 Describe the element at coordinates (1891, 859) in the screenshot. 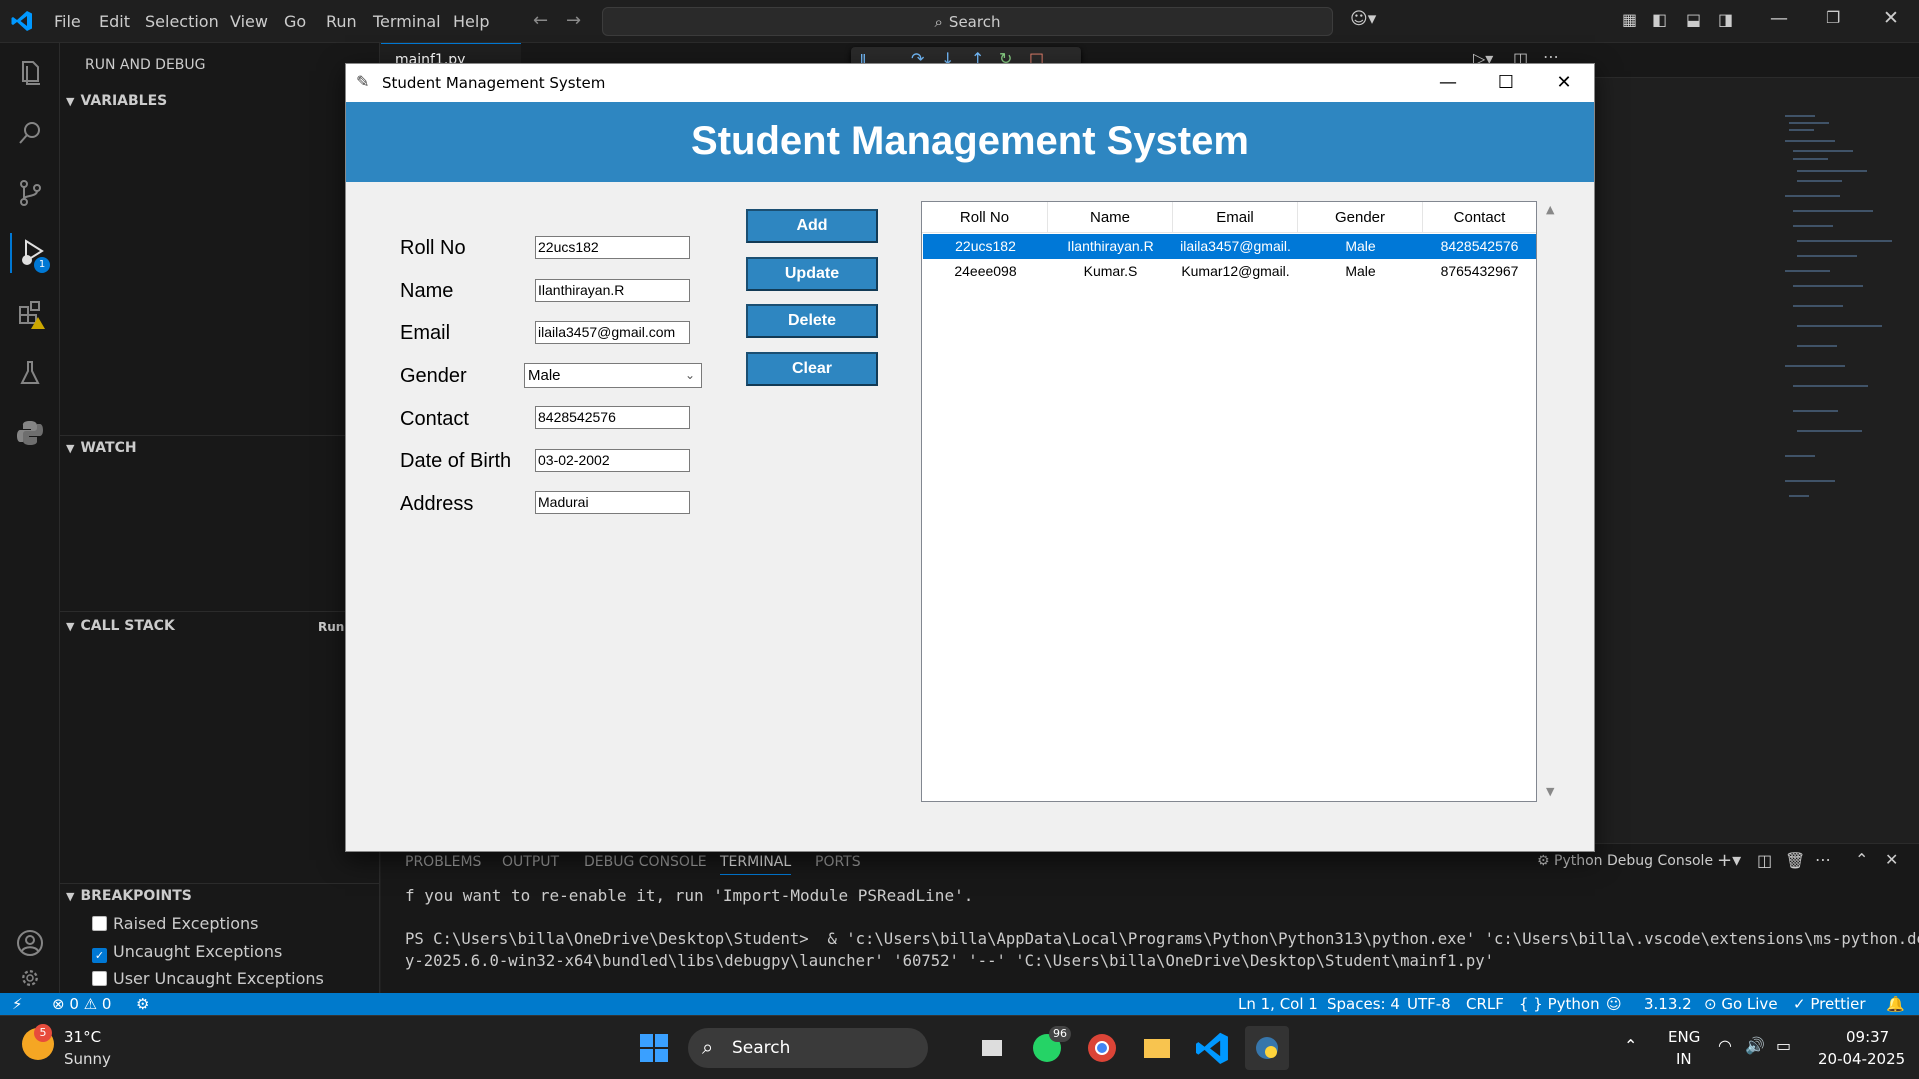

I see `close-panel-icon: ✕` at that location.